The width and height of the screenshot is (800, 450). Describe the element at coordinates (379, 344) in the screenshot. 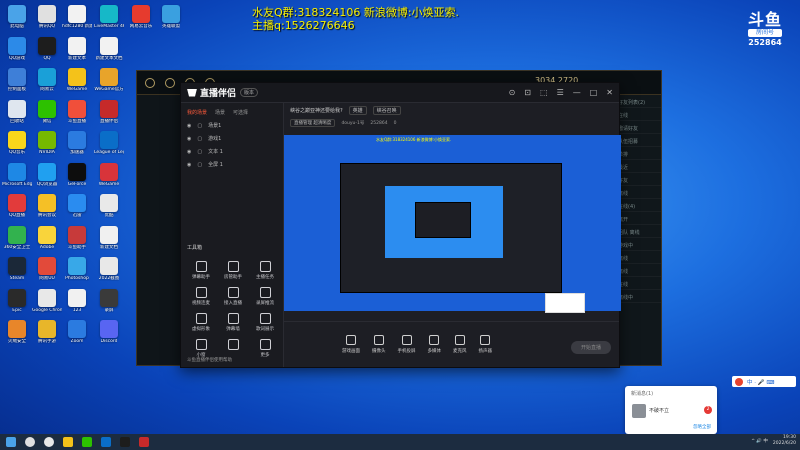

I see `bottom-tool-button: 摄像头` at that location.